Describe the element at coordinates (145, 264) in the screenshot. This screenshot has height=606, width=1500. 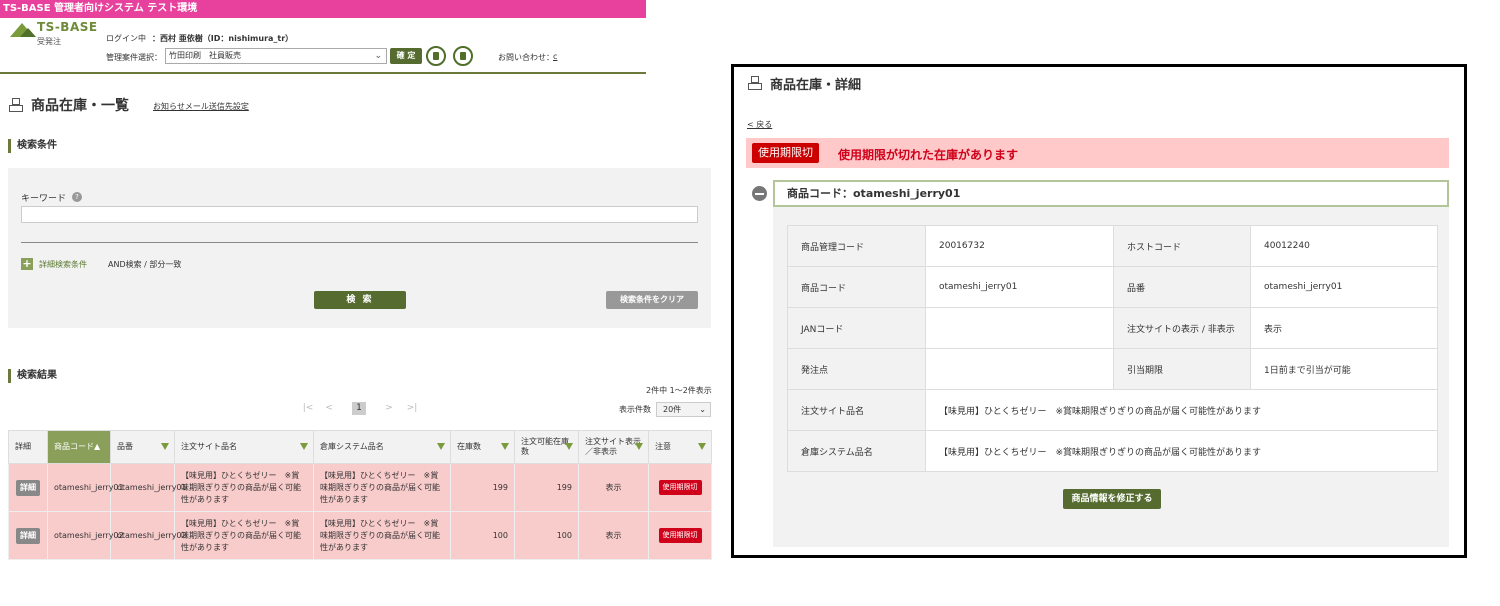
I see `advanced-search-mode: AND検索 / 部分一致` at that location.